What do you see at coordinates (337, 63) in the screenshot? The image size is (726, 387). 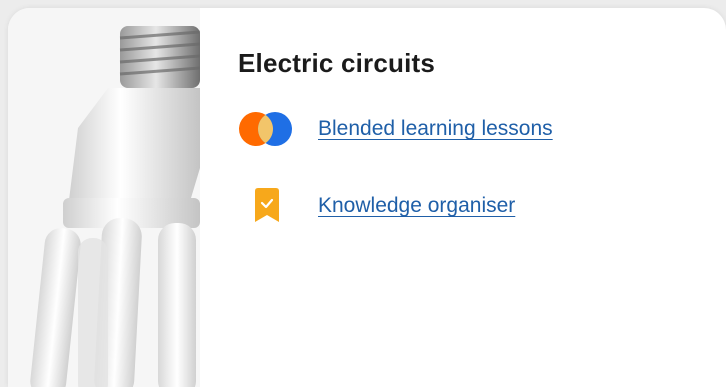 I see `card-title: Electric circuits` at bounding box center [337, 63].